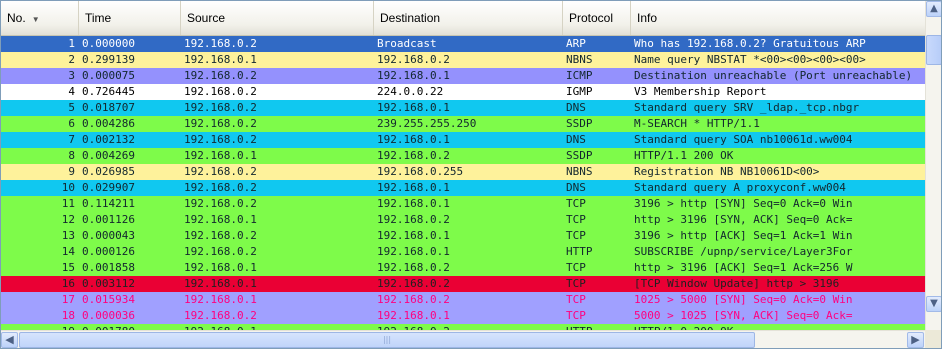 The height and width of the screenshot is (349, 942). Describe the element at coordinates (40, 220) in the screenshot. I see `packet-no-cell: 12` at that location.